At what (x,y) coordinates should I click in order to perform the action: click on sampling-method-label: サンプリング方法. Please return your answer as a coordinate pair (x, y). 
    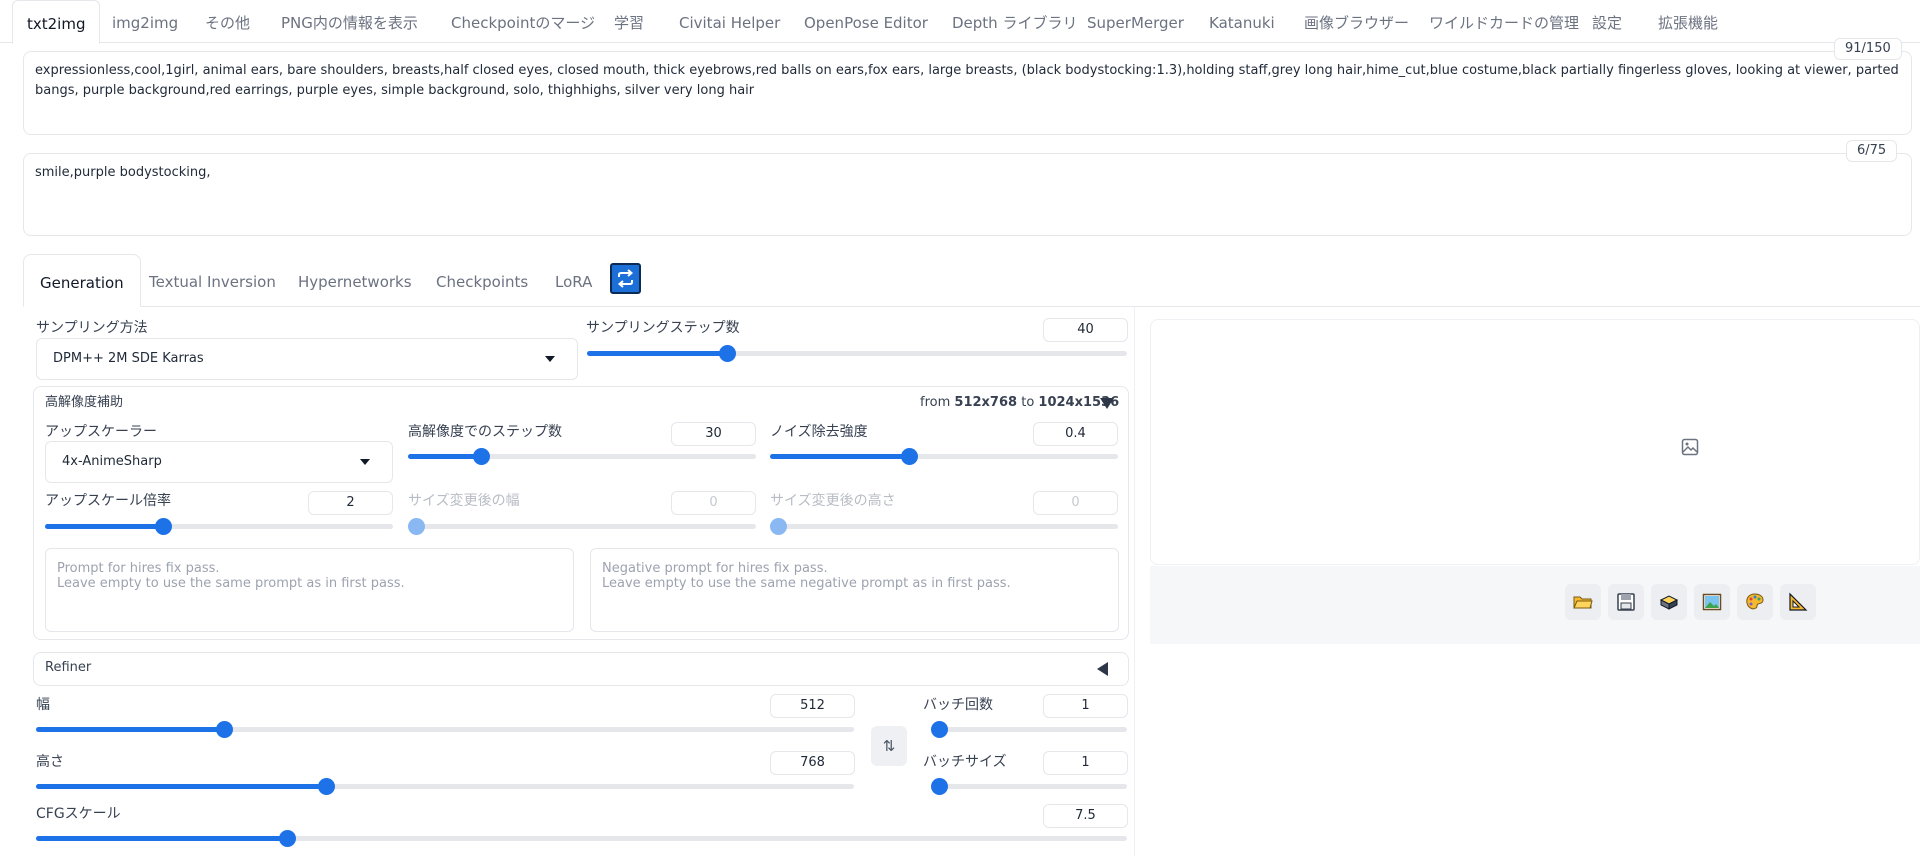
    Looking at the image, I should click on (92, 328).